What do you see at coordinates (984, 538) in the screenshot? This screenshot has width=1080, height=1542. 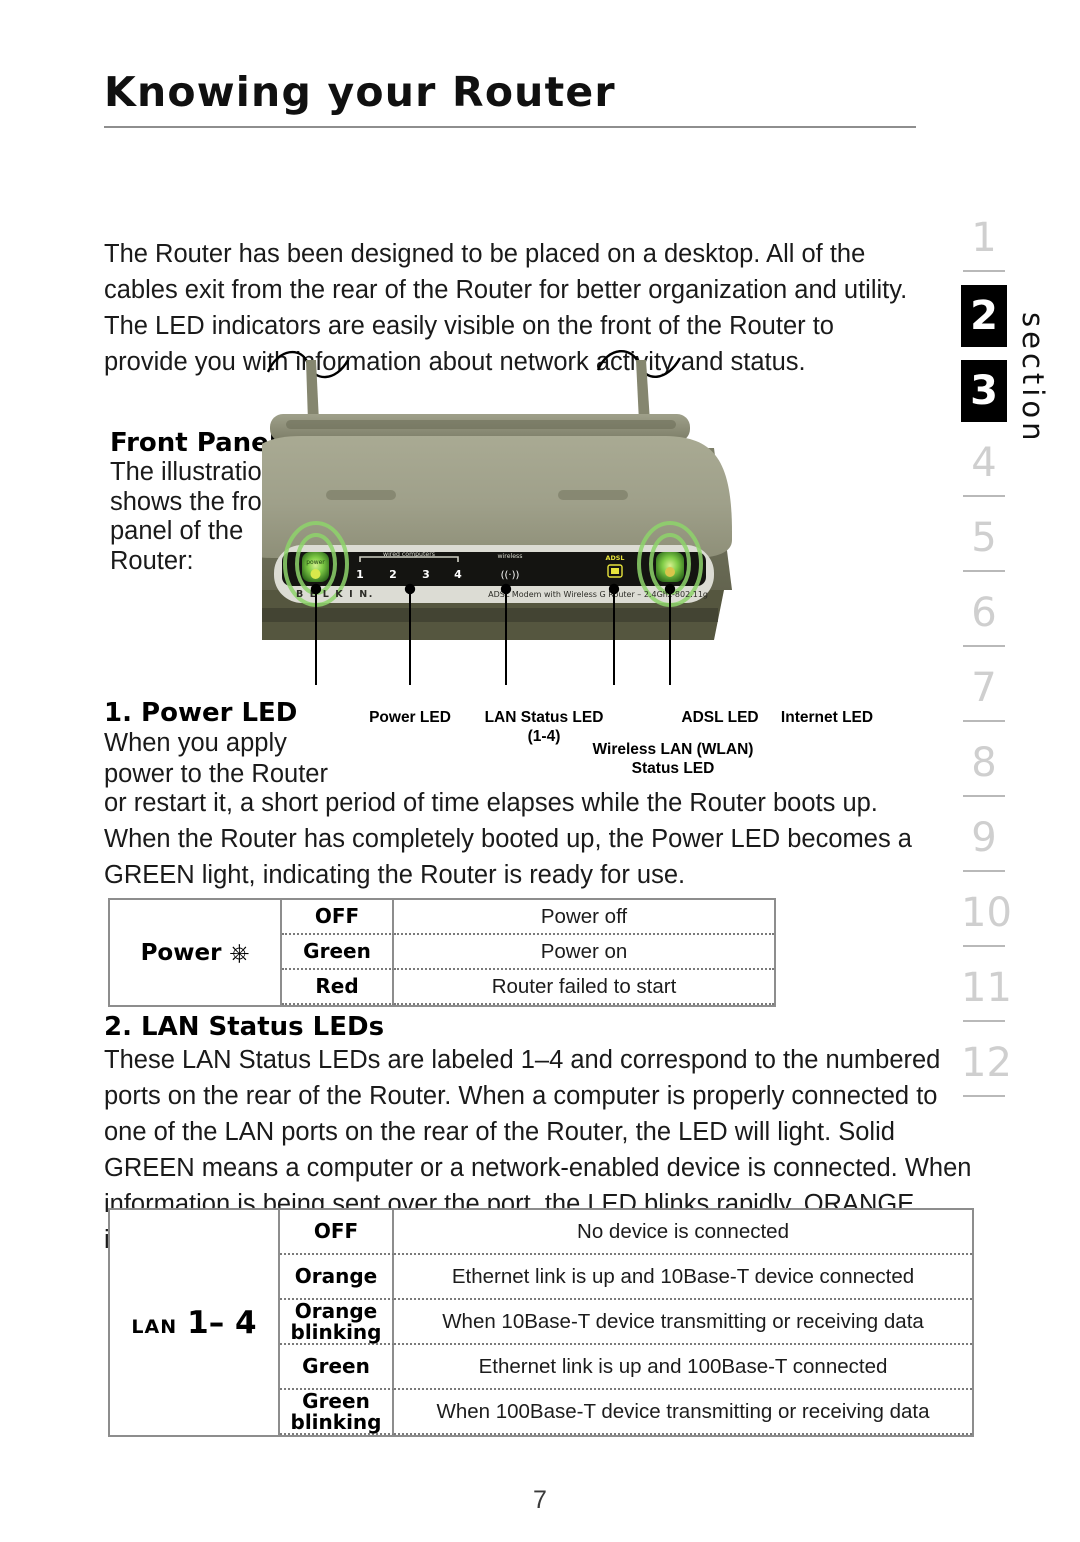 I see `section-tab-number: 5` at bounding box center [984, 538].